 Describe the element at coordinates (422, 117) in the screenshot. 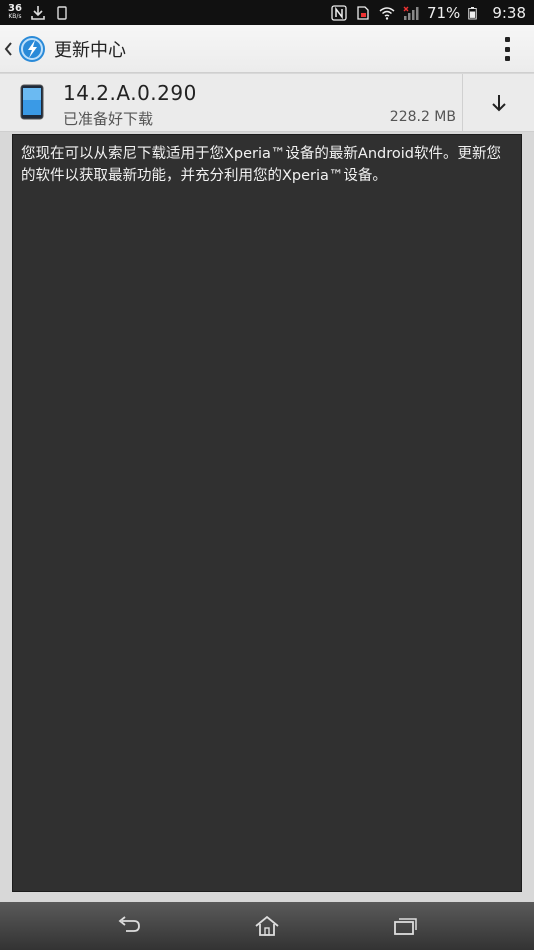

I see `update-size: 228.2 MB` at that location.